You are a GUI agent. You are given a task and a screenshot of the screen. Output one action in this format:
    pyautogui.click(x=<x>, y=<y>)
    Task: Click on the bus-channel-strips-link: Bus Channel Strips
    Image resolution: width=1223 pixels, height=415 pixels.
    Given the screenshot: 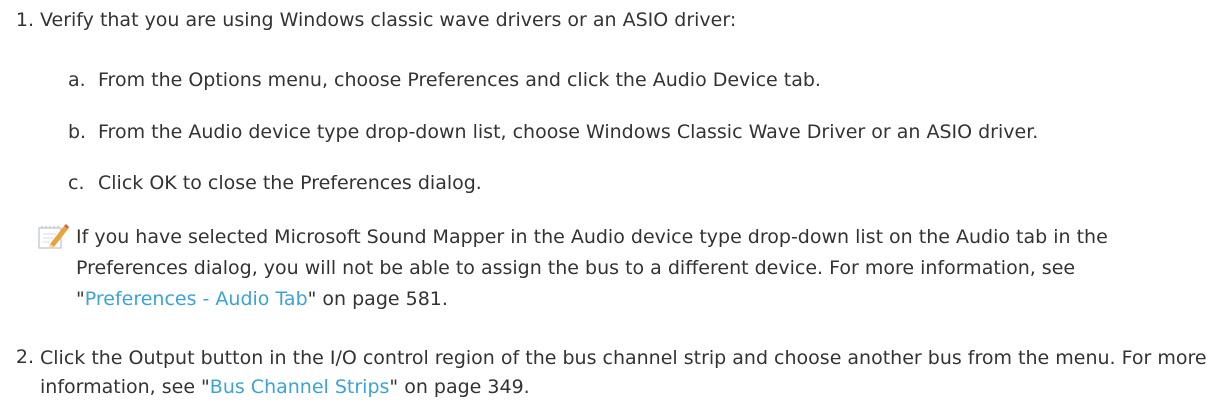 What is the action you would take?
    pyautogui.click(x=300, y=387)
    